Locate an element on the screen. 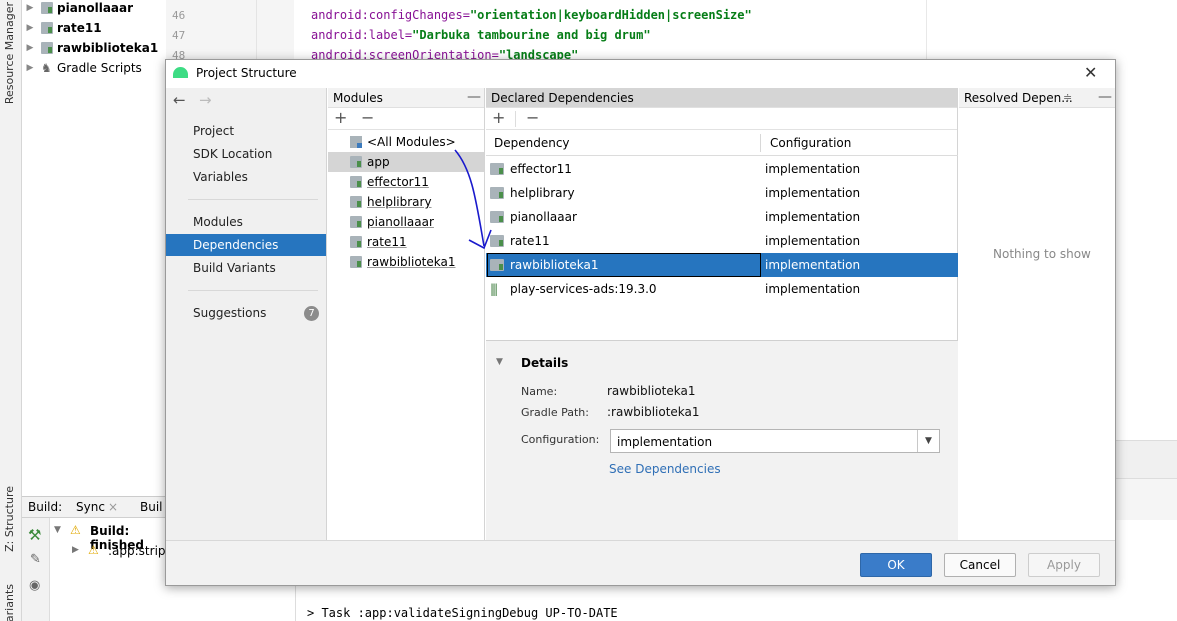 The height and width of the screenshot is (621, 1177). line-number: 47 is located at coordinates (179, 35).